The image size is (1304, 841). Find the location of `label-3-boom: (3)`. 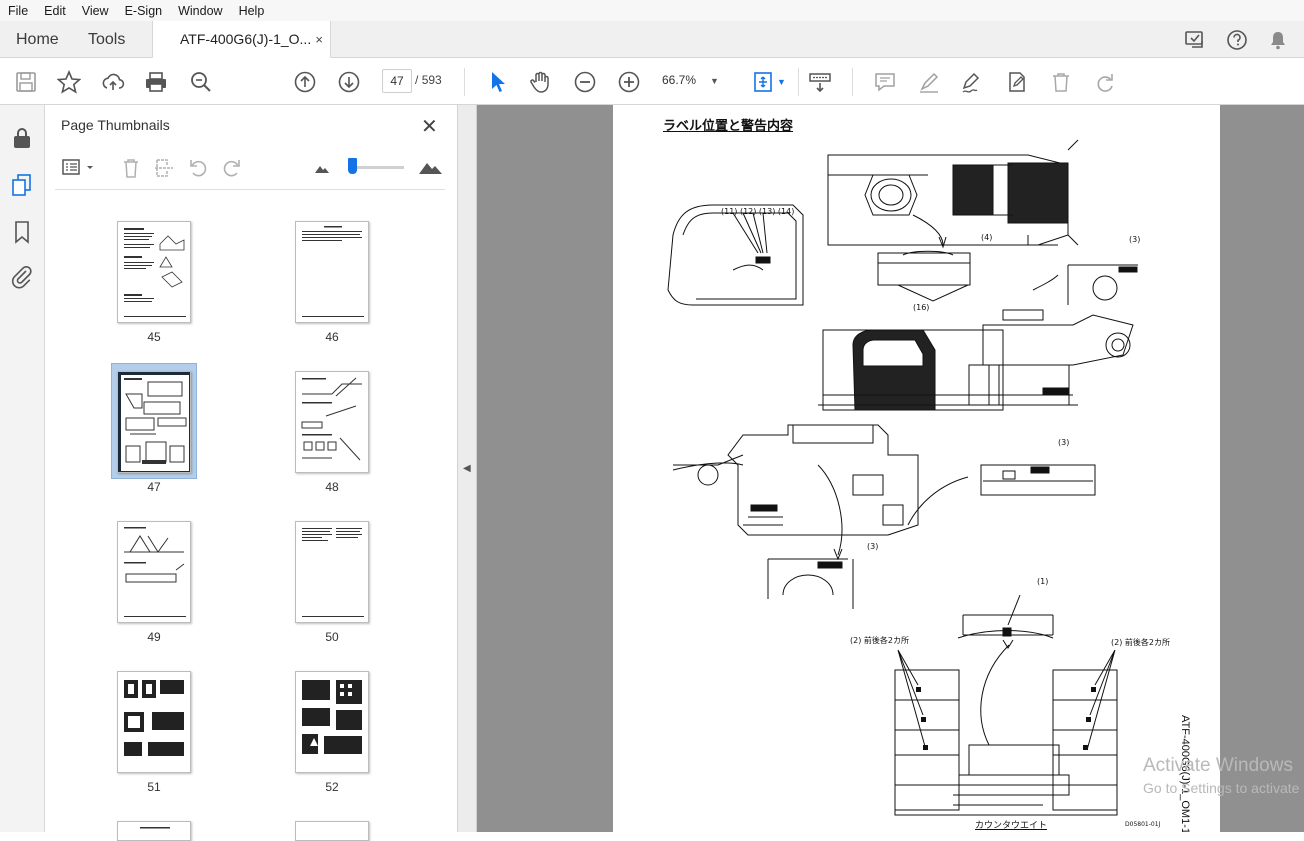

label-3-boom: (3) is located at coordinates (1064, 442).